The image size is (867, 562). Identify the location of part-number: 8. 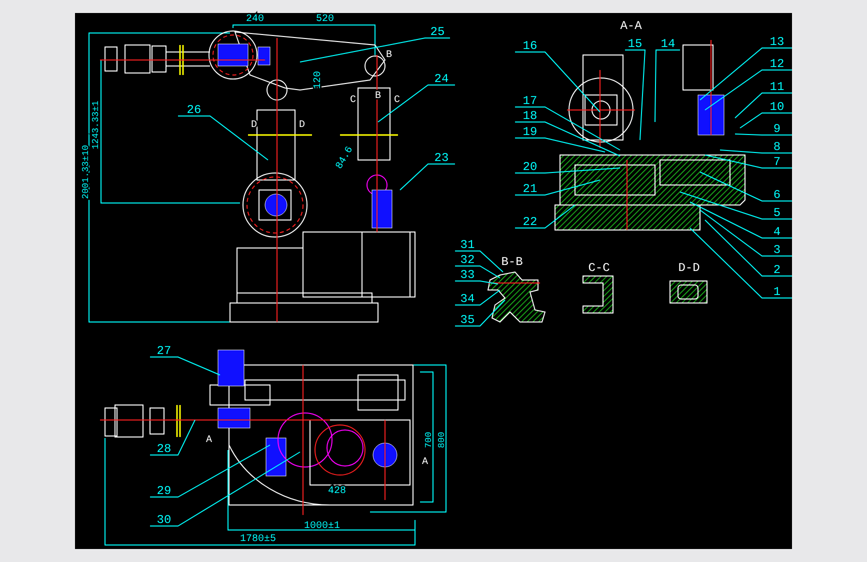
(777, 147).